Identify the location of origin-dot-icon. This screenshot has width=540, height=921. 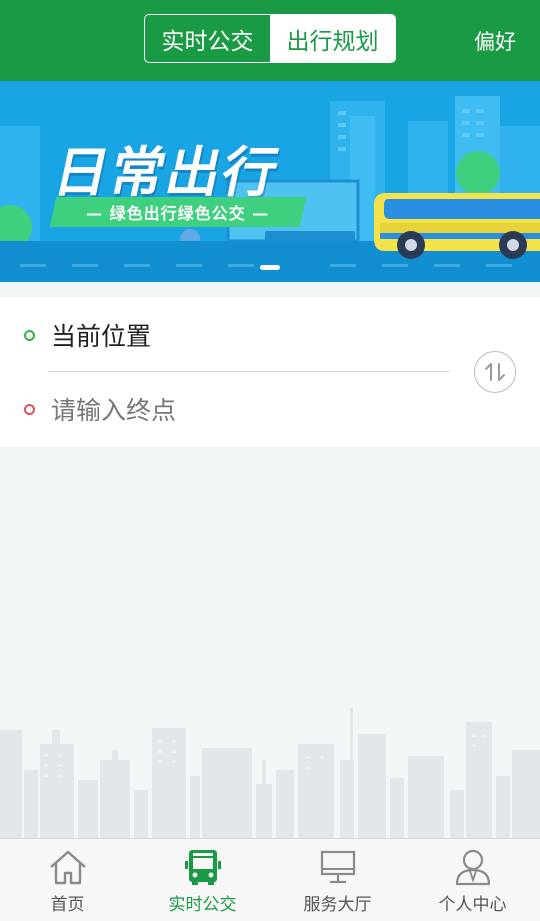
(29, 335).